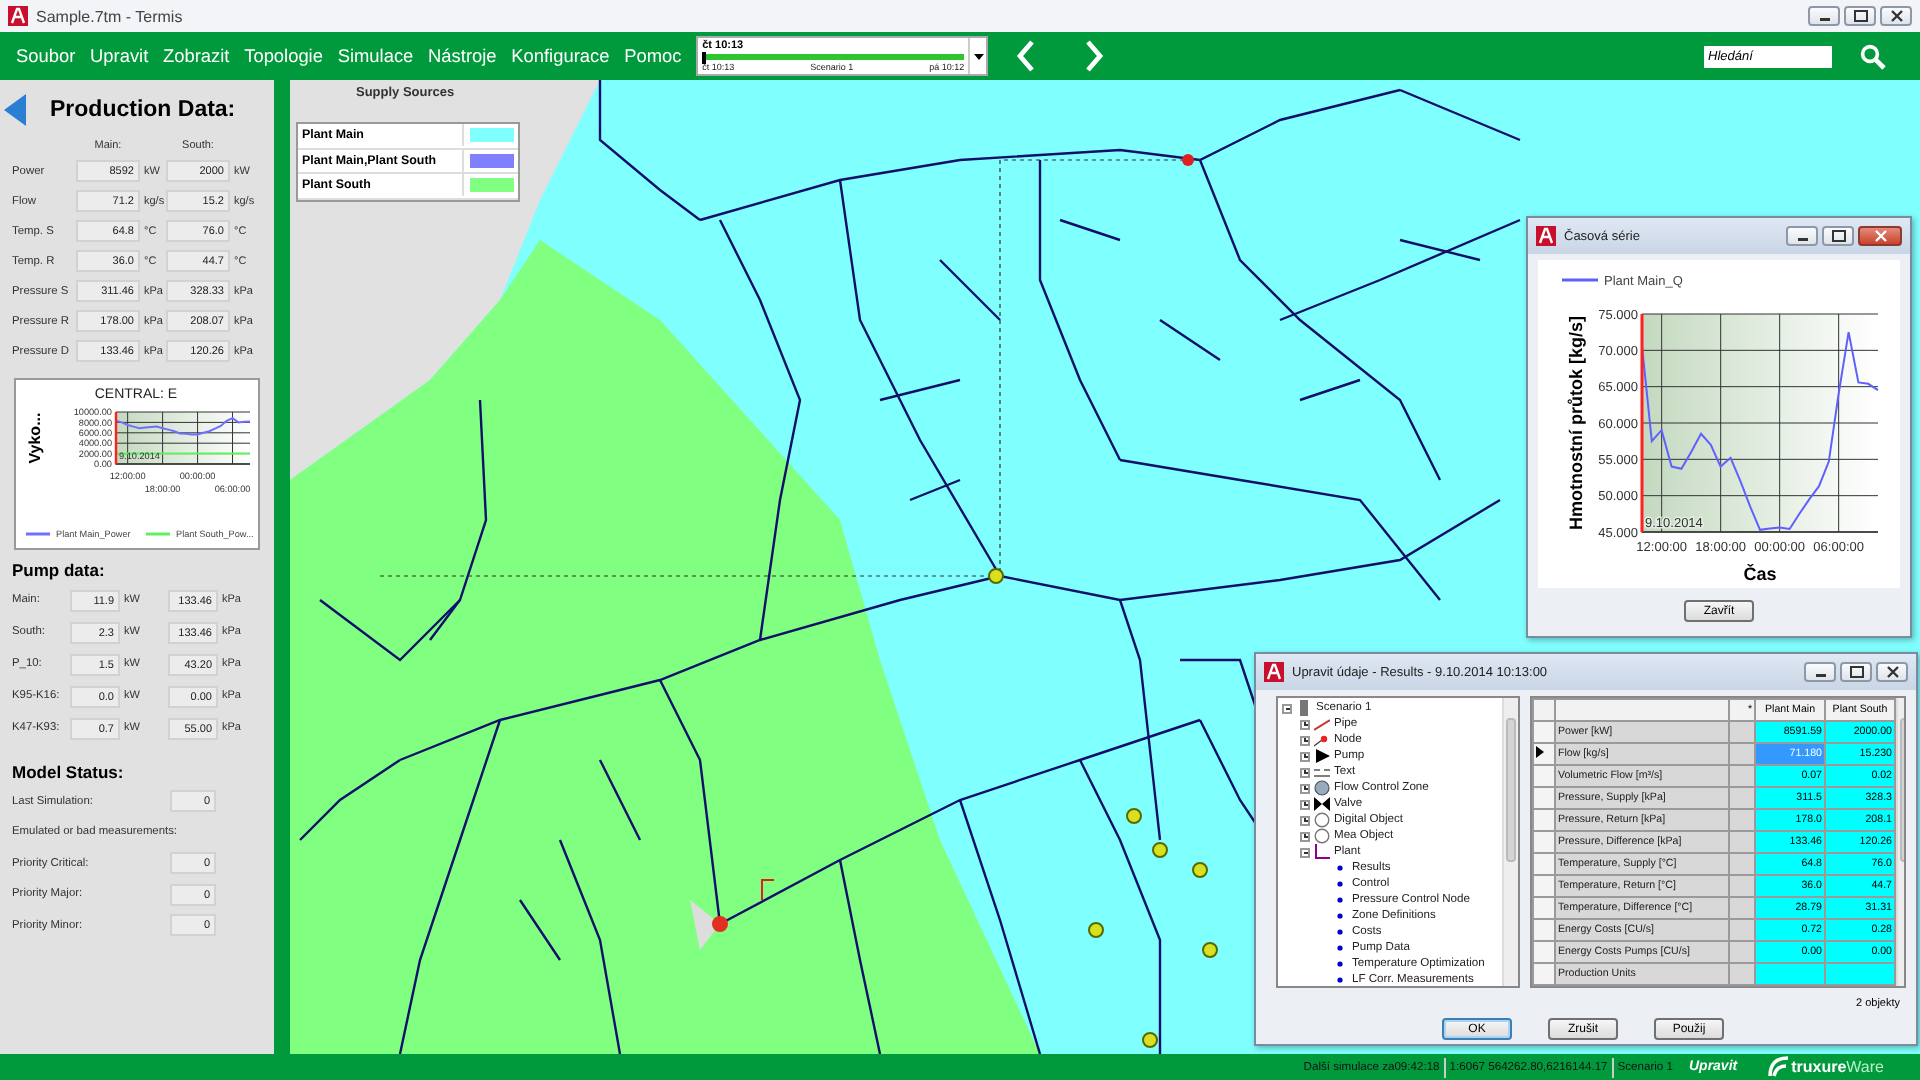  I want to click on dropdown-button, so click(977, 56).